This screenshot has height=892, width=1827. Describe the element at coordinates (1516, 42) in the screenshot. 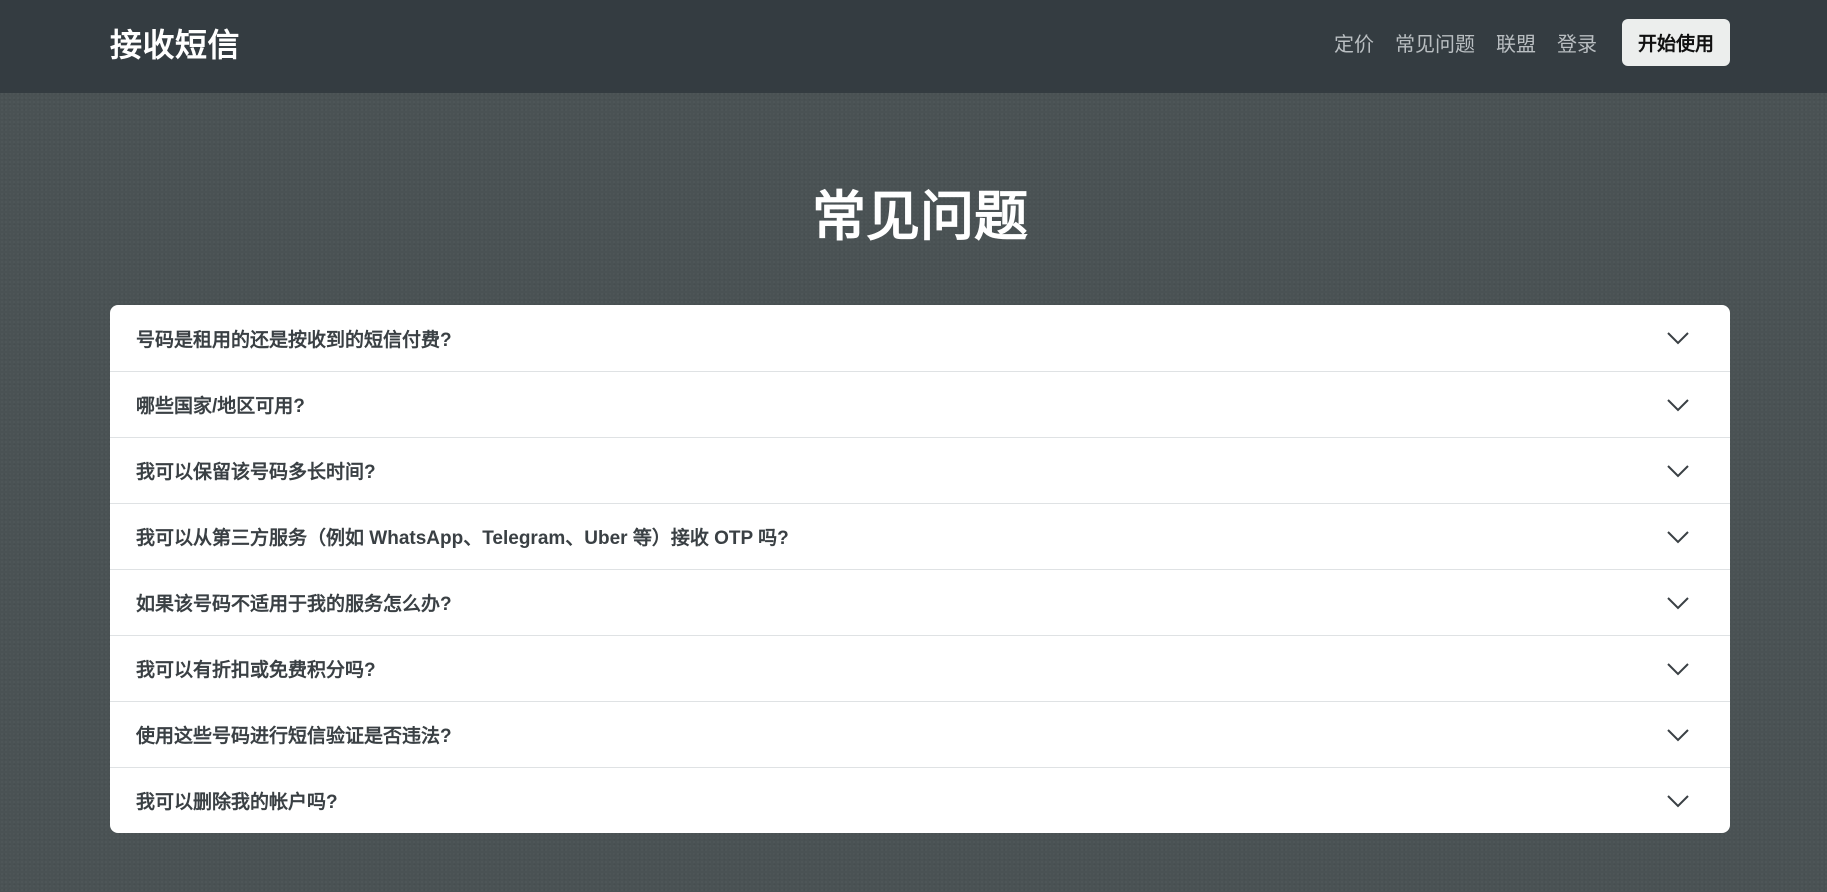

I see `nav-link-affiliate: 联盟` at that location.